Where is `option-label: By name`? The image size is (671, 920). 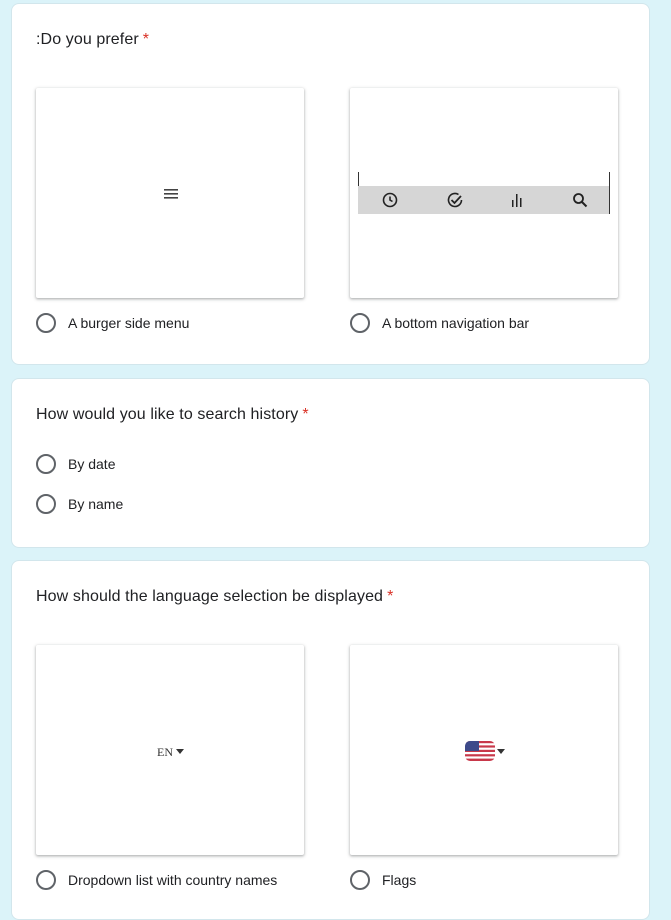 option-label: By name is located at coordinates (96, 504).